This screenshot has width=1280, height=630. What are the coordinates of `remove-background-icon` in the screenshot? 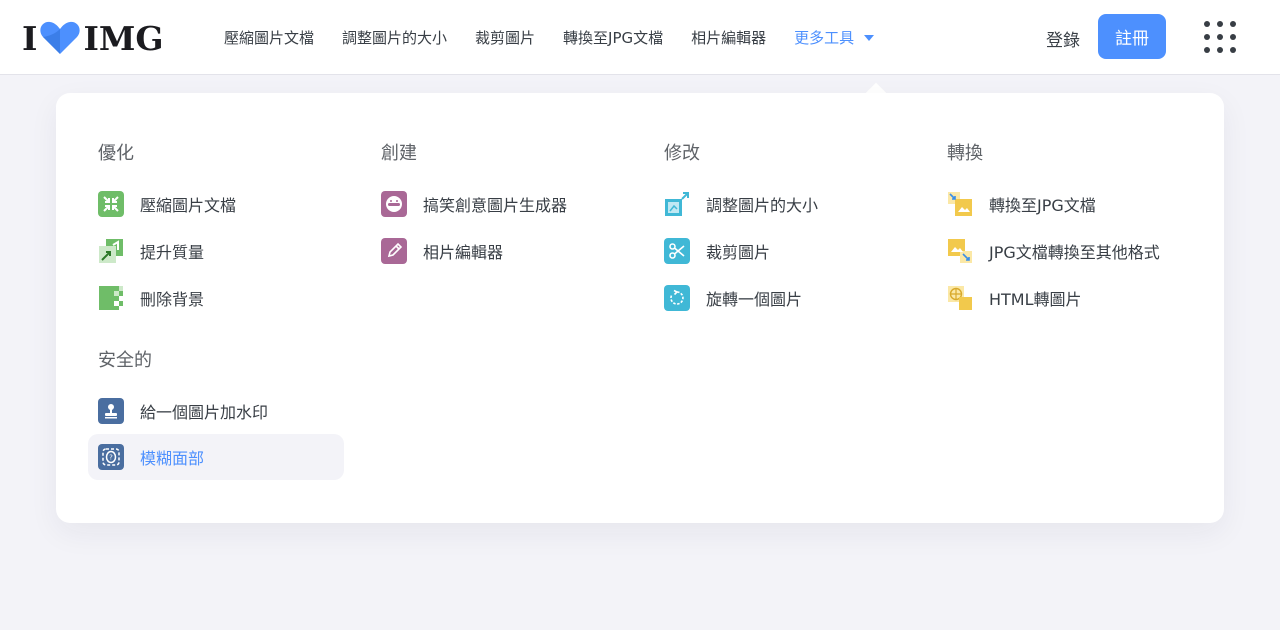 It's located at (111, 298).